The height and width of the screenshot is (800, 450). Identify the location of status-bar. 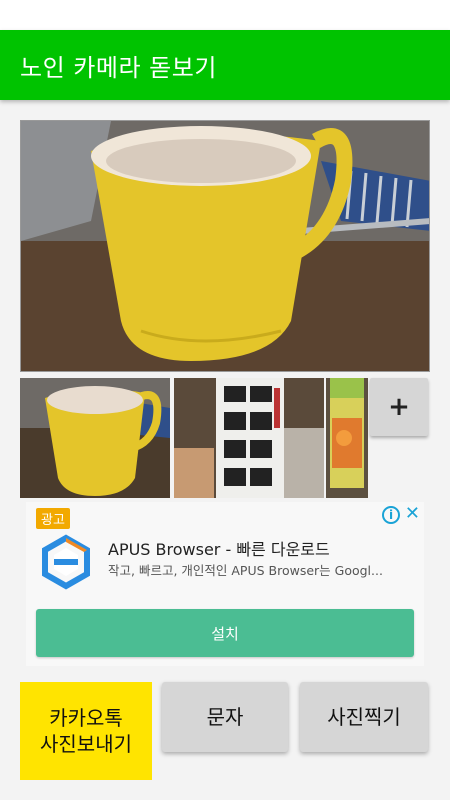
(225, 15).